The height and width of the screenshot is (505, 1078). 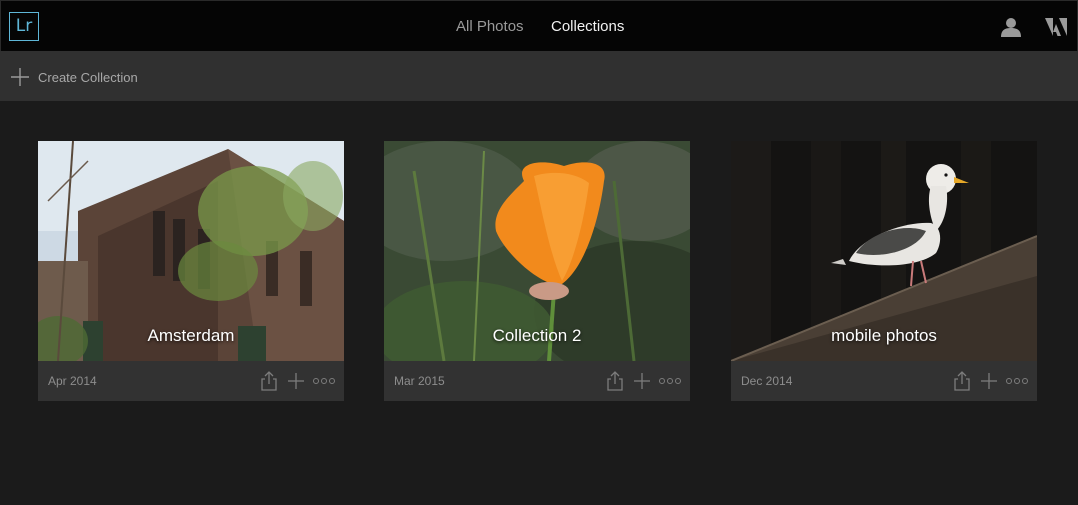 What do you see at coordinates (767, 381) in the screenshot?
I see `collection-date: Dec 2014` at bounding box center [767, 381].